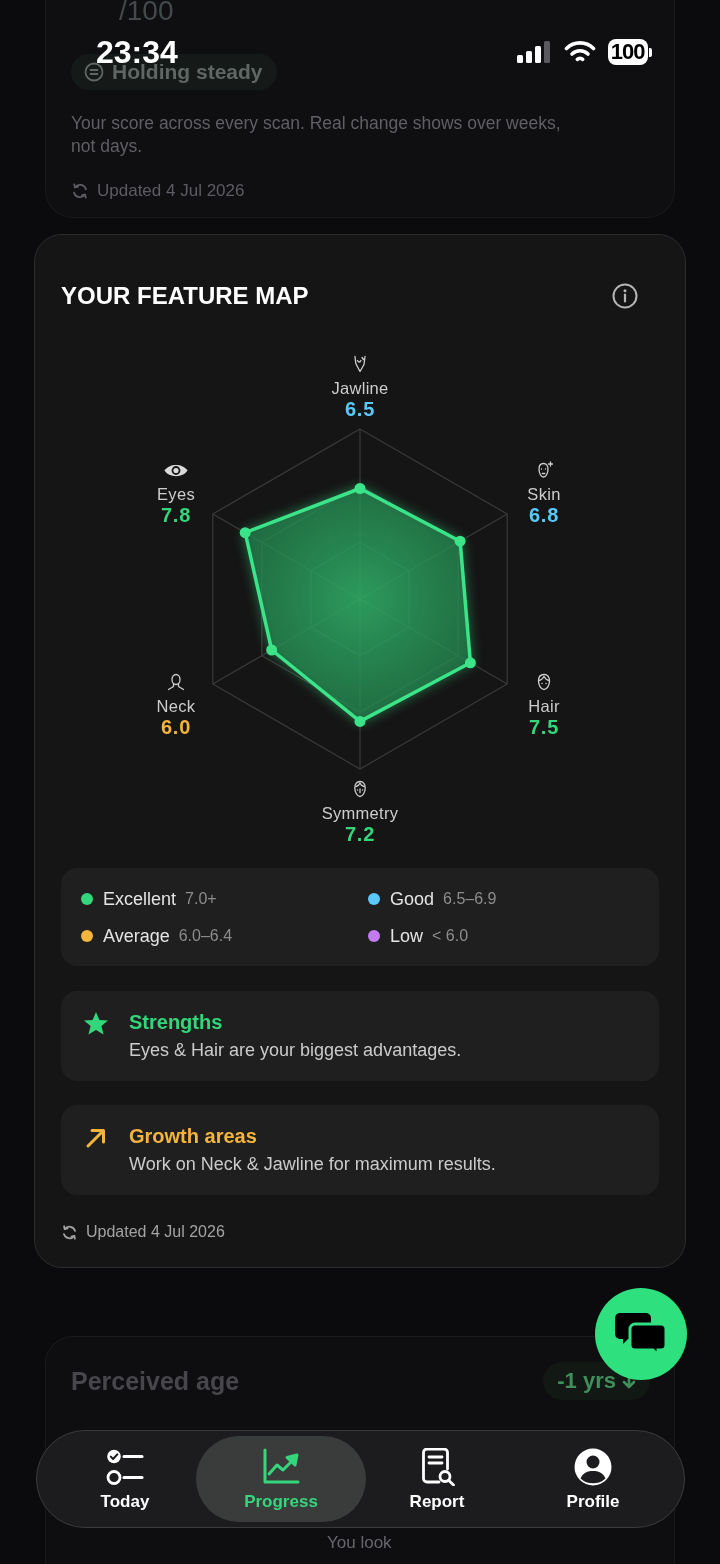 This screenshot has width=720, height=1564. Describe the element at coordinates (625, 296) in the screenshot. I see `info-icon` at that location.